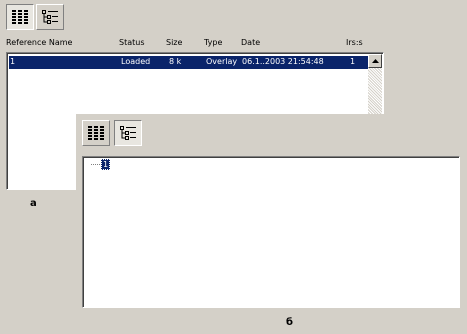 This screenshot has height=334, width=467. Describe the element at coordinates (132, 42) in the screenshot. I see `column-header-status: Status` at that location.